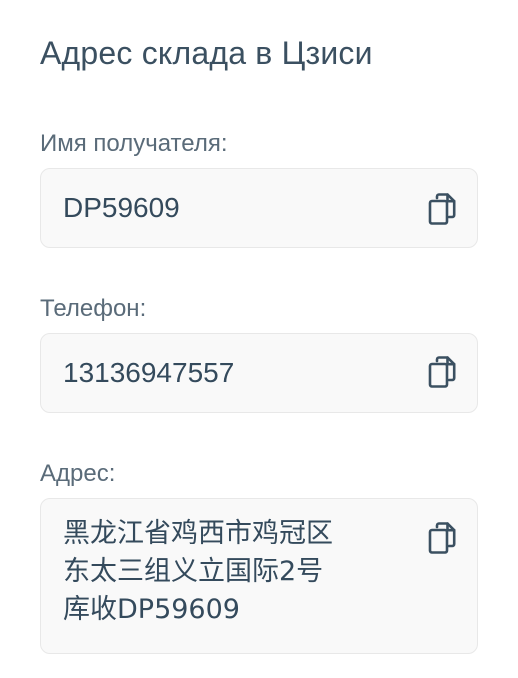  What do you see at coordinates (149, 372) in the screenshot?
I see `phone-value: 13136947557` at bounding box center [149, 372].